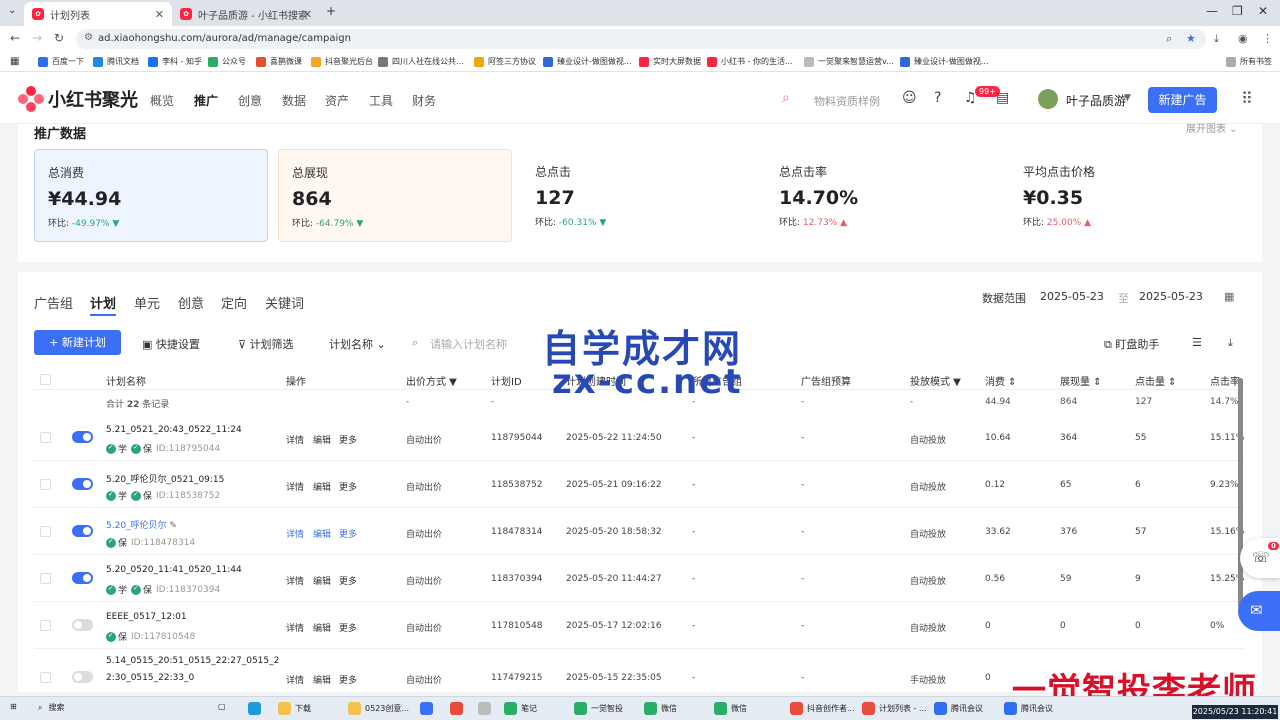 Image resolution: width=1280 pixels, height=720 pixels. What do you see at coordinates (598, 708) in the screenshot?
I see `taskbar-item: 一觉智投` at bounding box center [598, 708].